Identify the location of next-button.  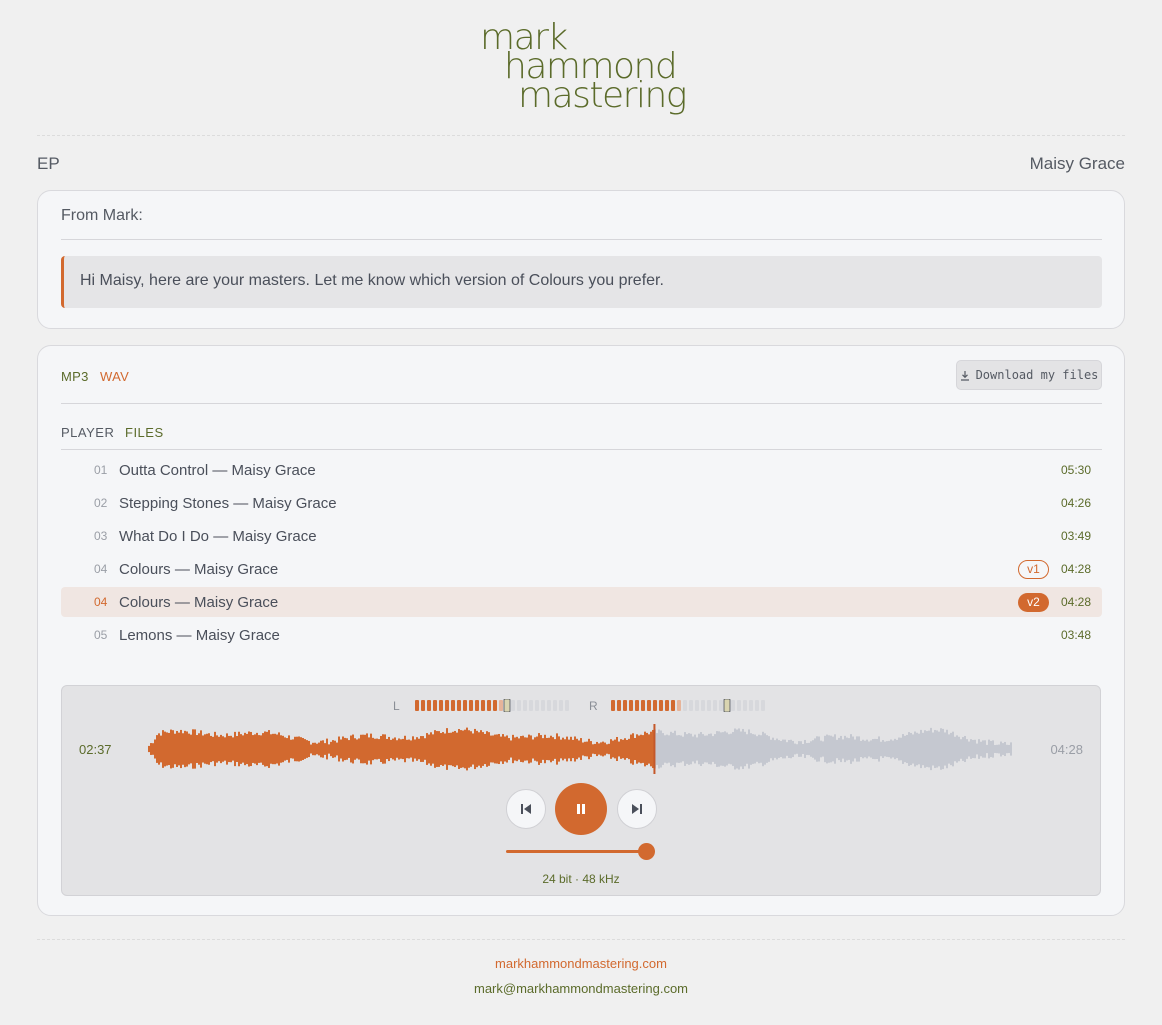
(637, 809).